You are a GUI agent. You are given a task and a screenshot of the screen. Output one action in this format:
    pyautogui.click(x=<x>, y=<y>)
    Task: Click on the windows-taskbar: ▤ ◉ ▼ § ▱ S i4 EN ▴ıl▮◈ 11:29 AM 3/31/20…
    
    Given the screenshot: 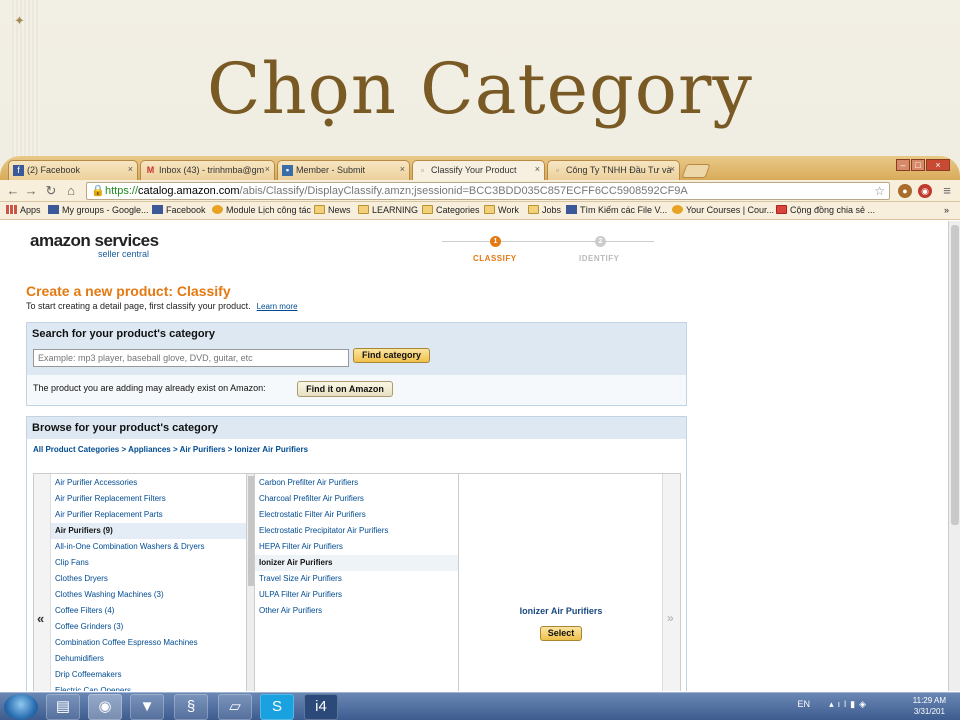 What is the action you would take?
    pyautogui.click(x=480, y=706)
    